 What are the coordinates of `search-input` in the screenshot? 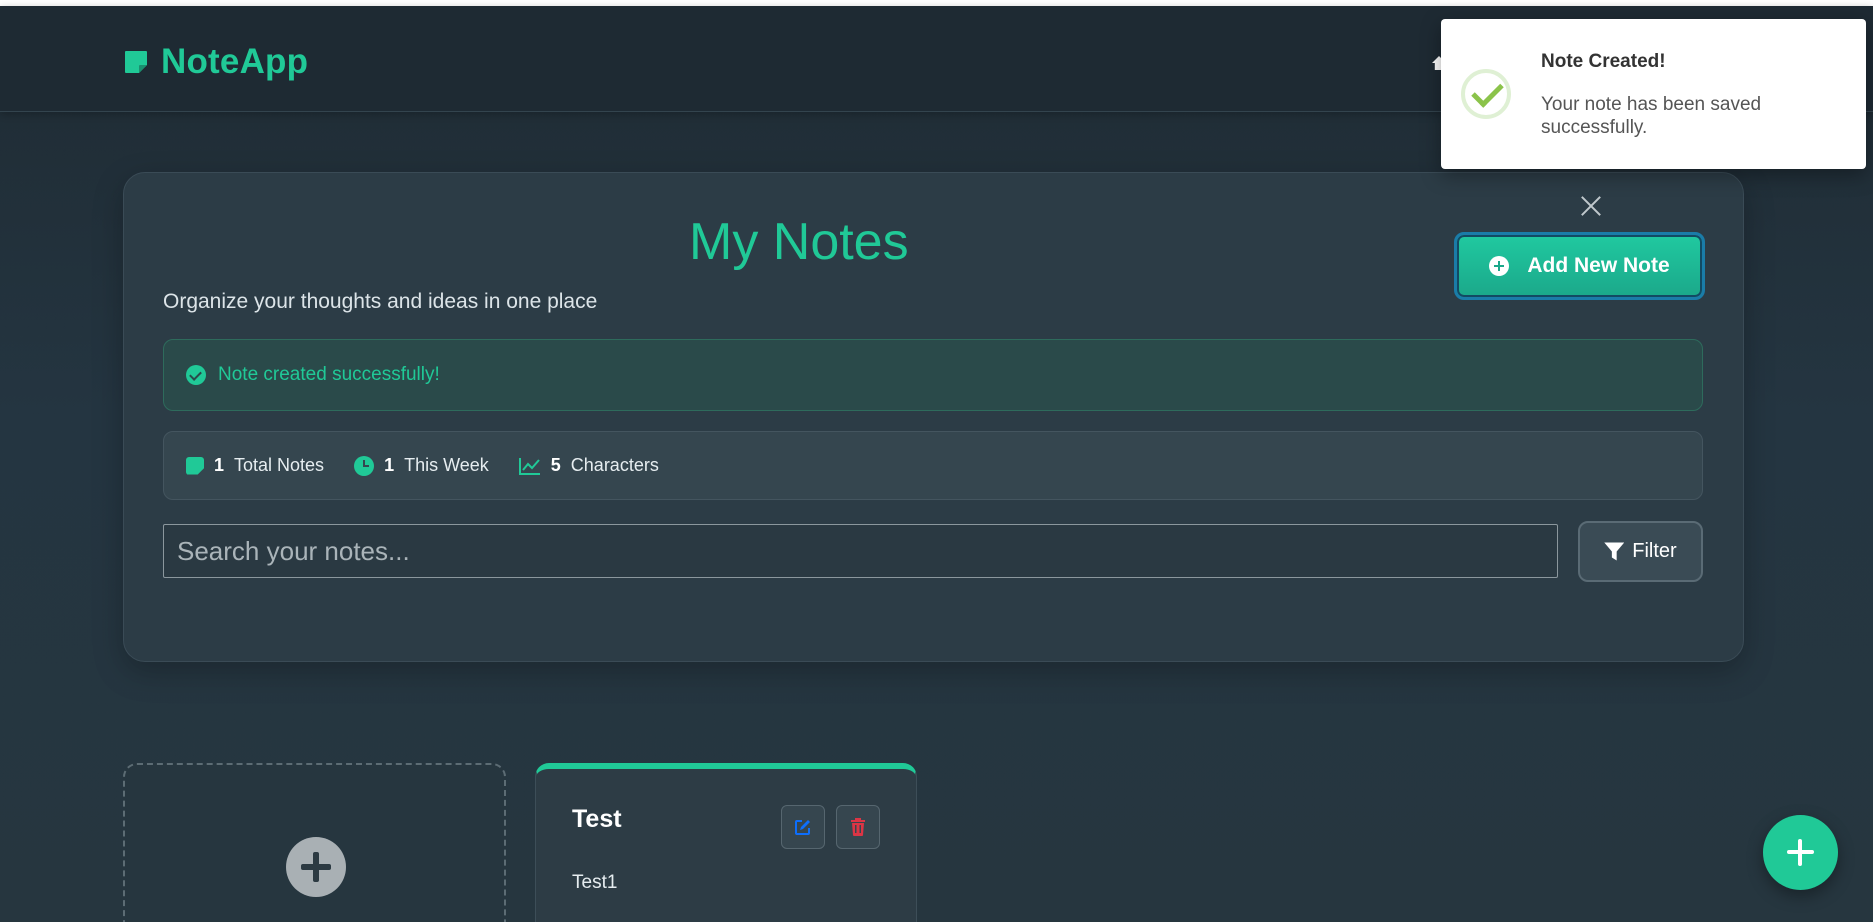 It's located at (860, 551).